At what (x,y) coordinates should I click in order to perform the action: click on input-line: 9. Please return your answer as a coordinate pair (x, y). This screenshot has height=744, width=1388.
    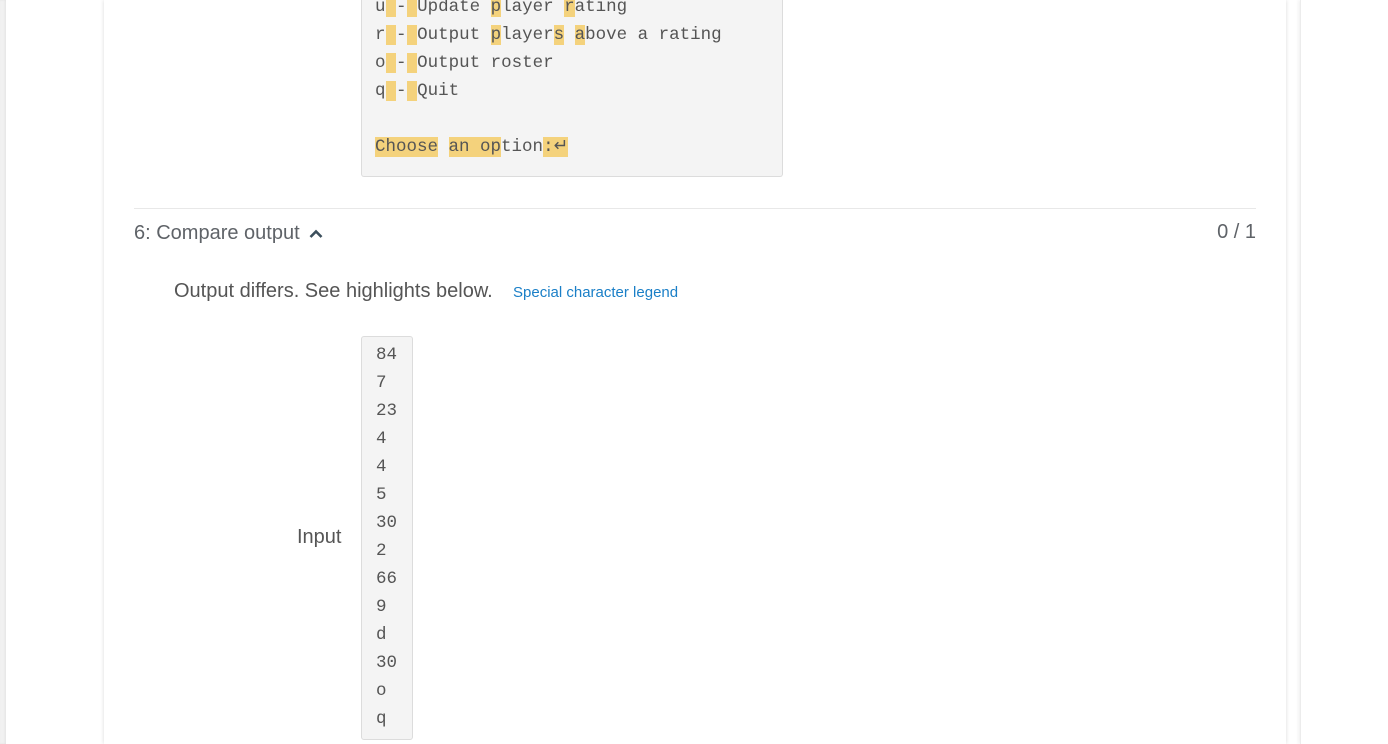
    Looking at the image, I should click on (381, 607).